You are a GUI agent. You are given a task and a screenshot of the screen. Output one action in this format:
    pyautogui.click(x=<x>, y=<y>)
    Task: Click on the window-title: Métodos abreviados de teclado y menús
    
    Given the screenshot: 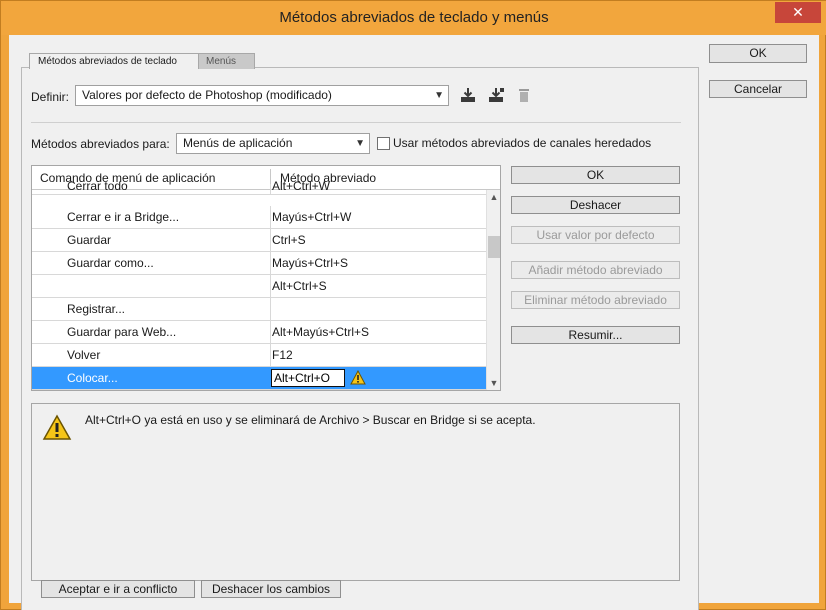 What is the action you would take?
    pyautogui.click(x=414, y=17)
    